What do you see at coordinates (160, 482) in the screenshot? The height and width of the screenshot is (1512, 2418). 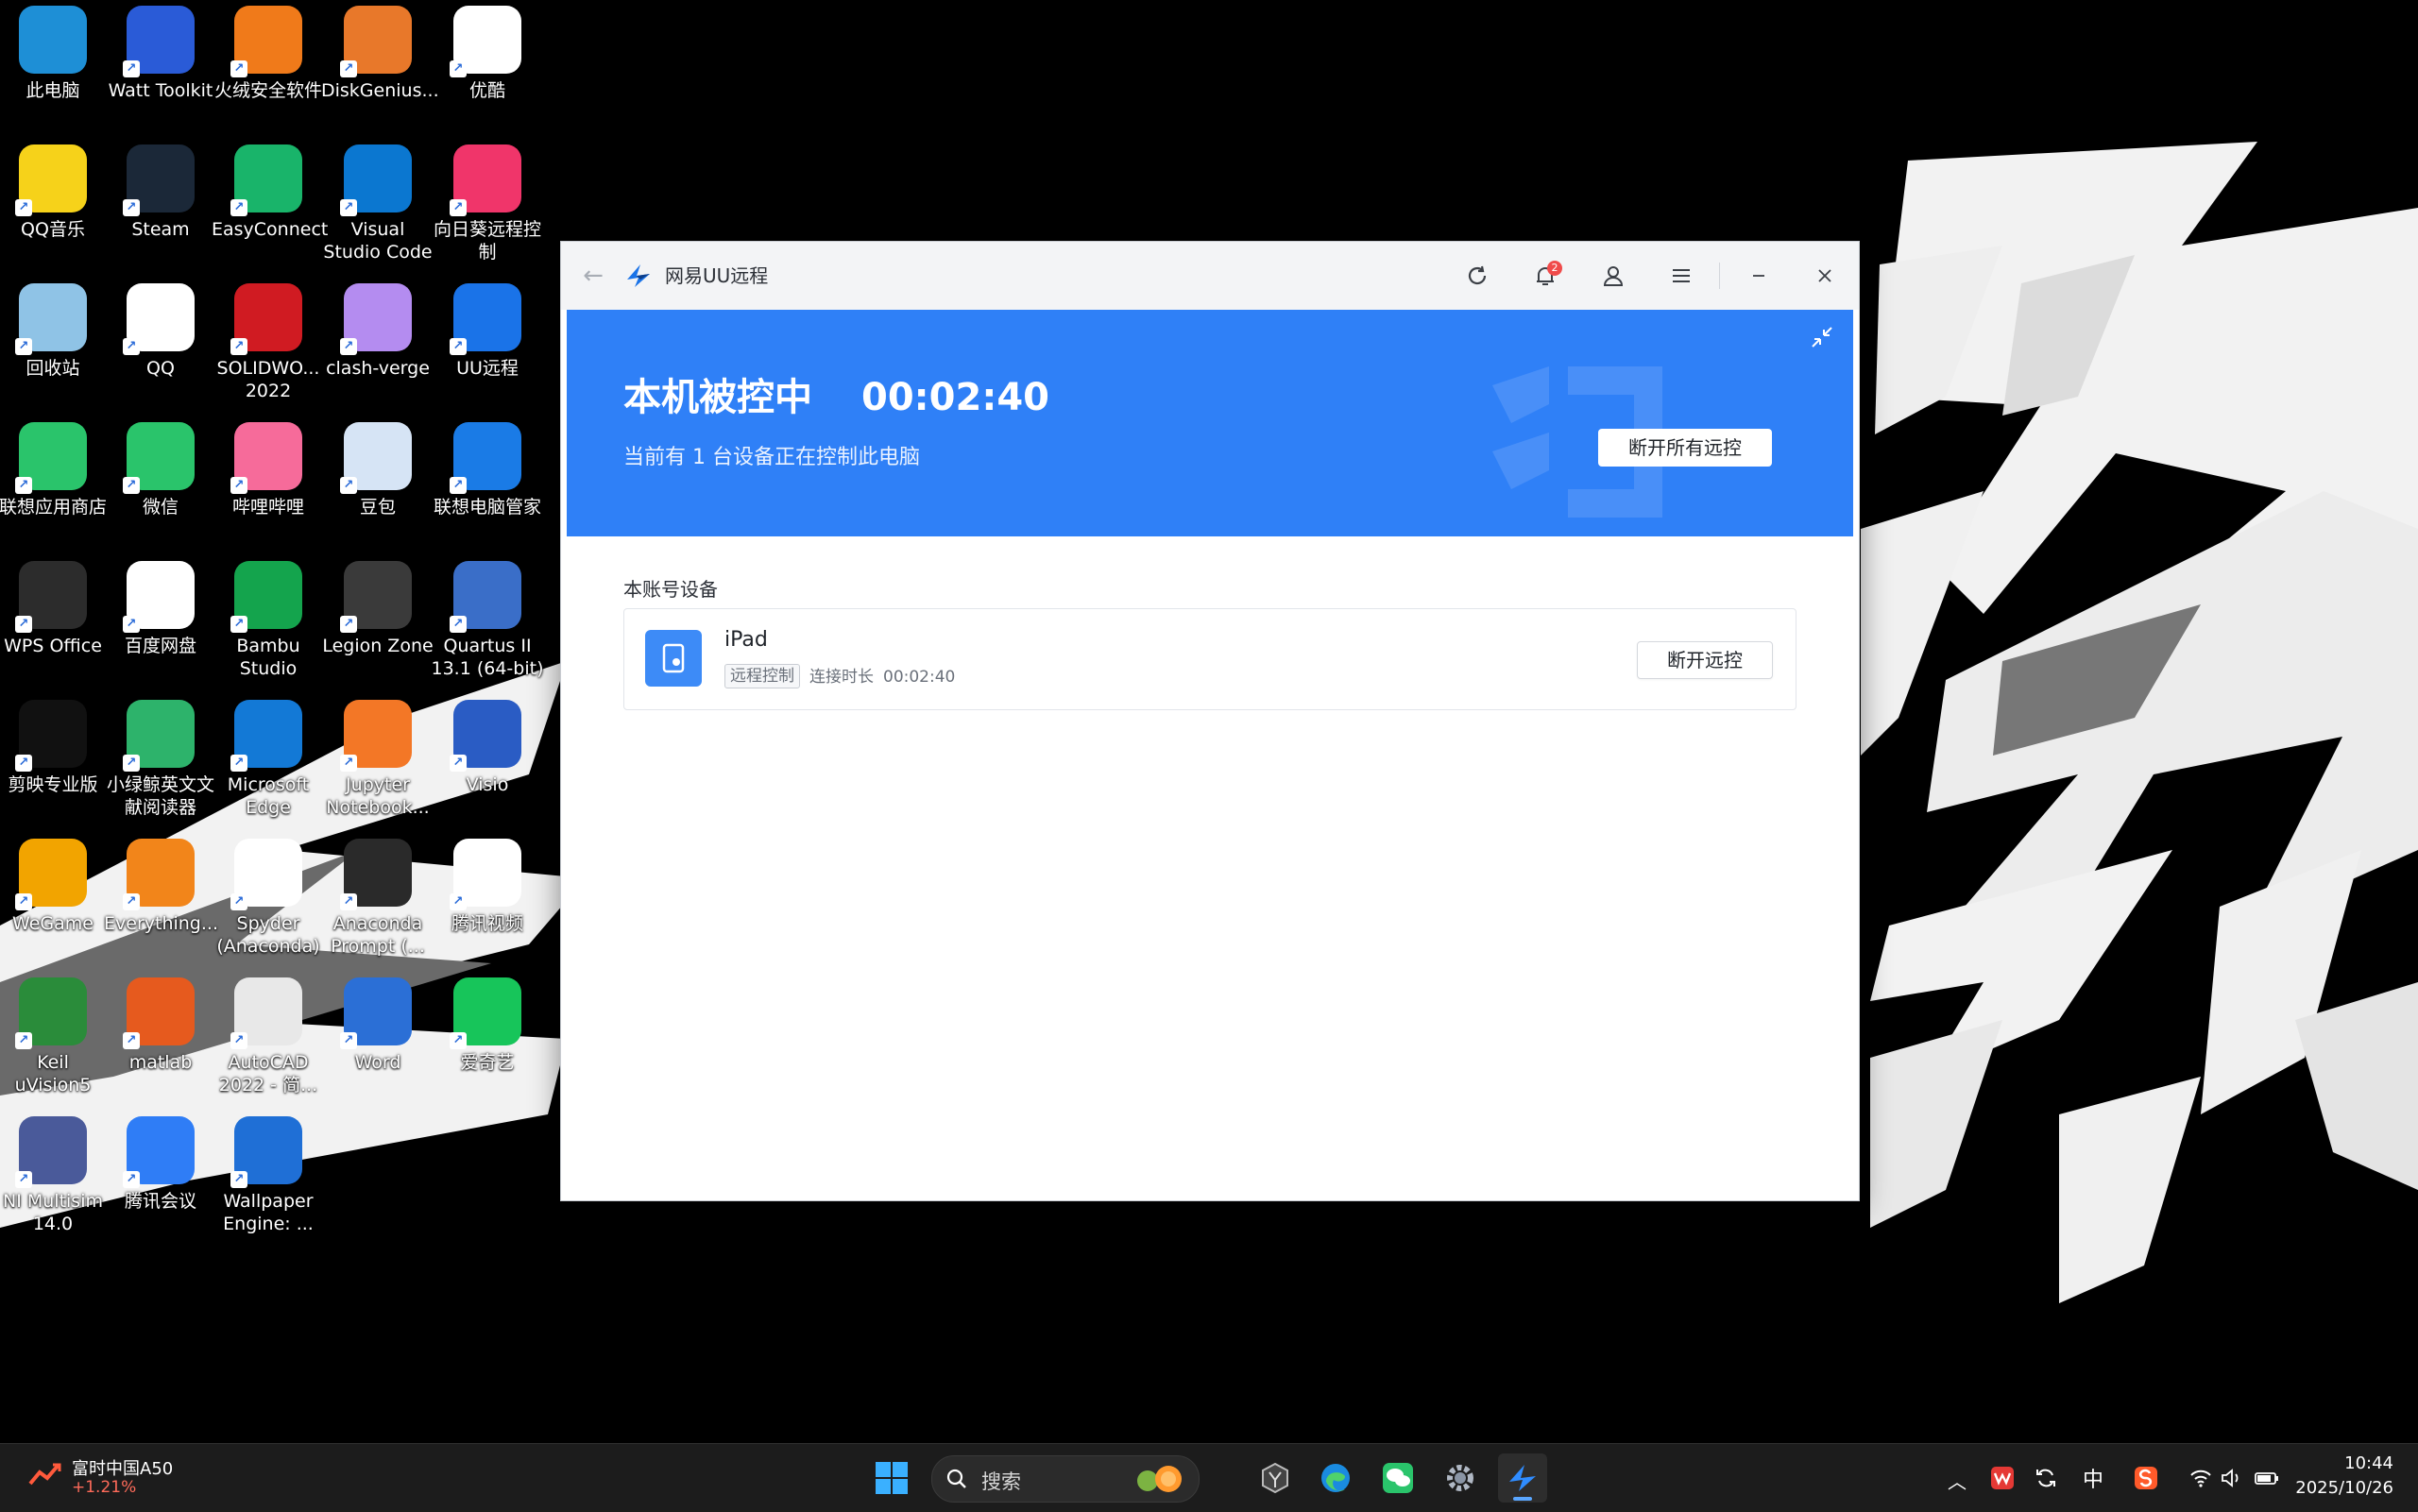 I see `desktop-icon: ↗ 微信` at bounding box center [160, 482].